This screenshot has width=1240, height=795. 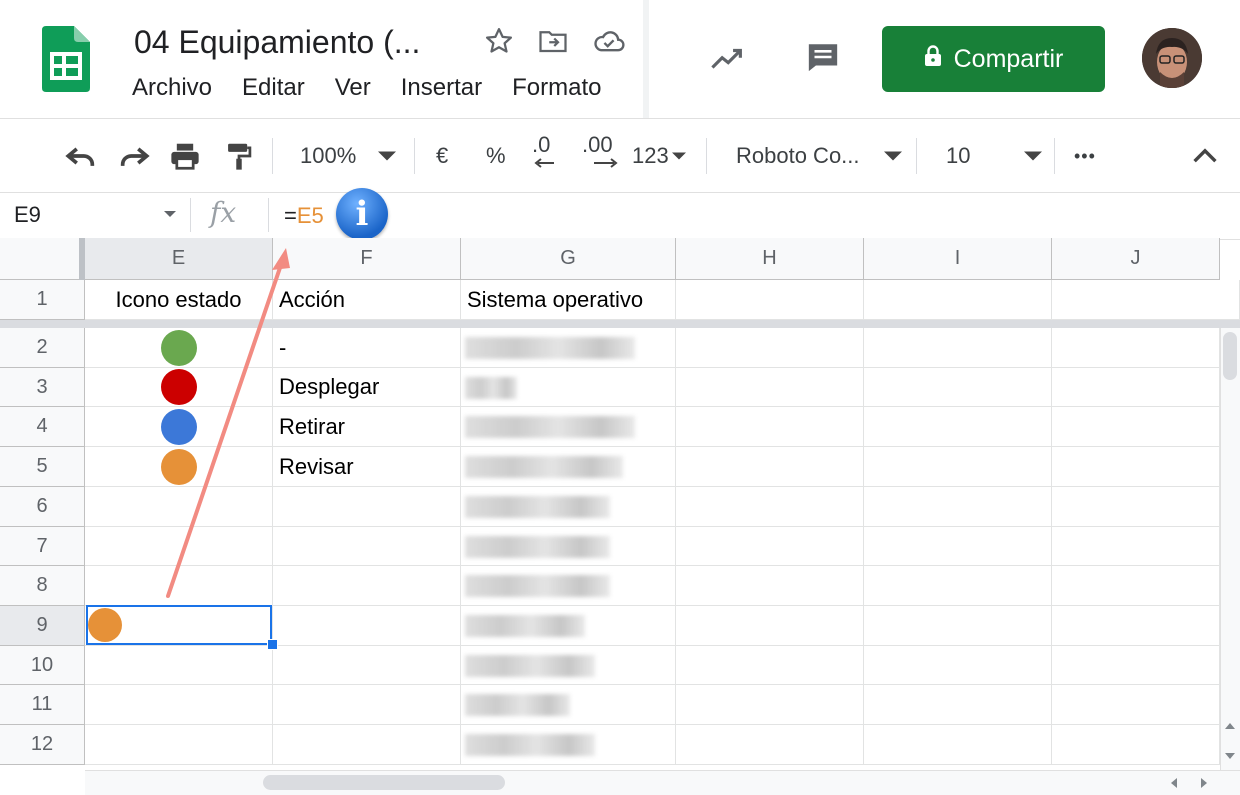 What do you see at coordinates (328, 156) in the screenshot?
I see `zoom-select: 100%` at bounding box center [328, 156].